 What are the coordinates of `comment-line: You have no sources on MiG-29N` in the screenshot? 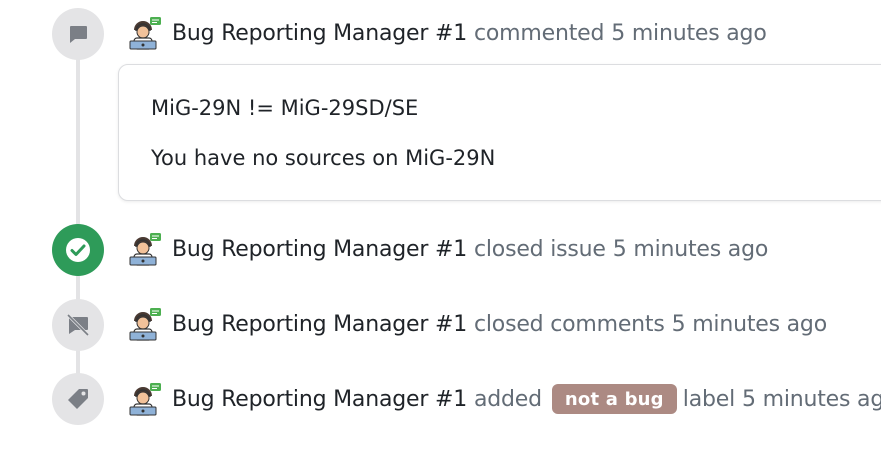 It's located at (323, 158).